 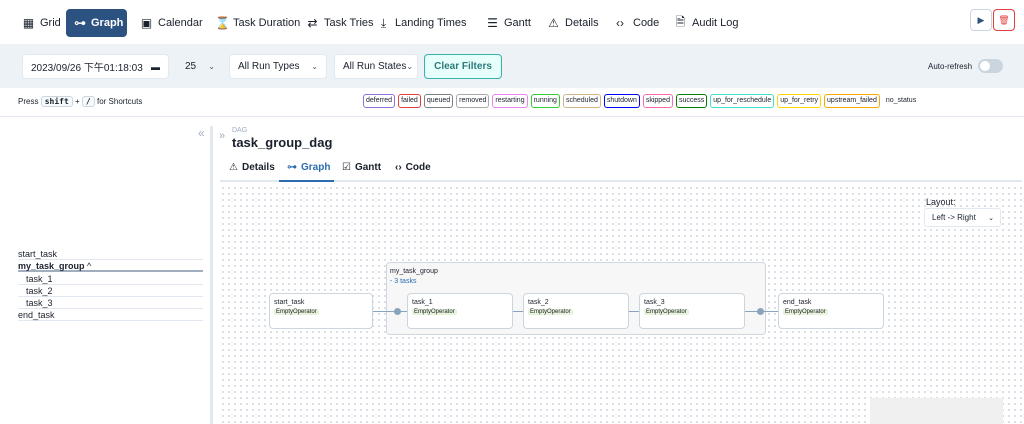 I want to click on graph-node-task-3: task_3 EmptyOperator, so click(x=692, y=311).